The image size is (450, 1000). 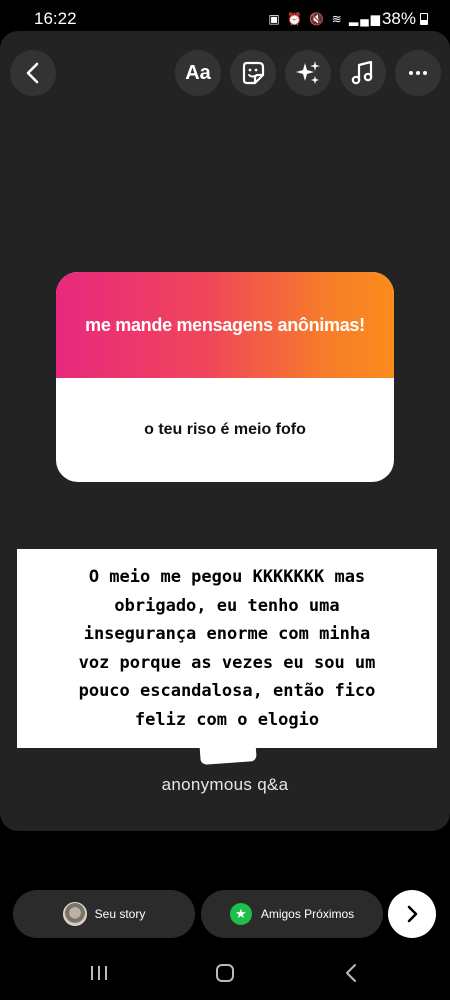 I want to click on back-icon, so click(x=32, y=73).